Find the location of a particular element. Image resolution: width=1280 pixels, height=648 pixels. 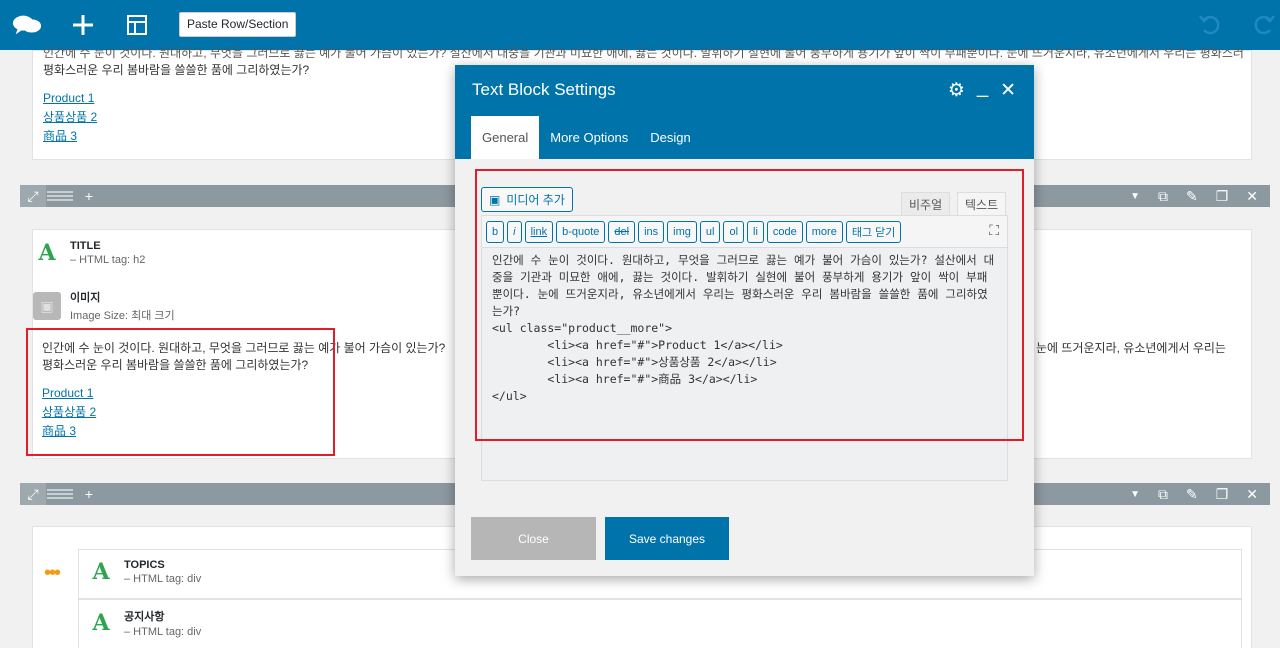

plus-icon is located at coordinates (83, 25).